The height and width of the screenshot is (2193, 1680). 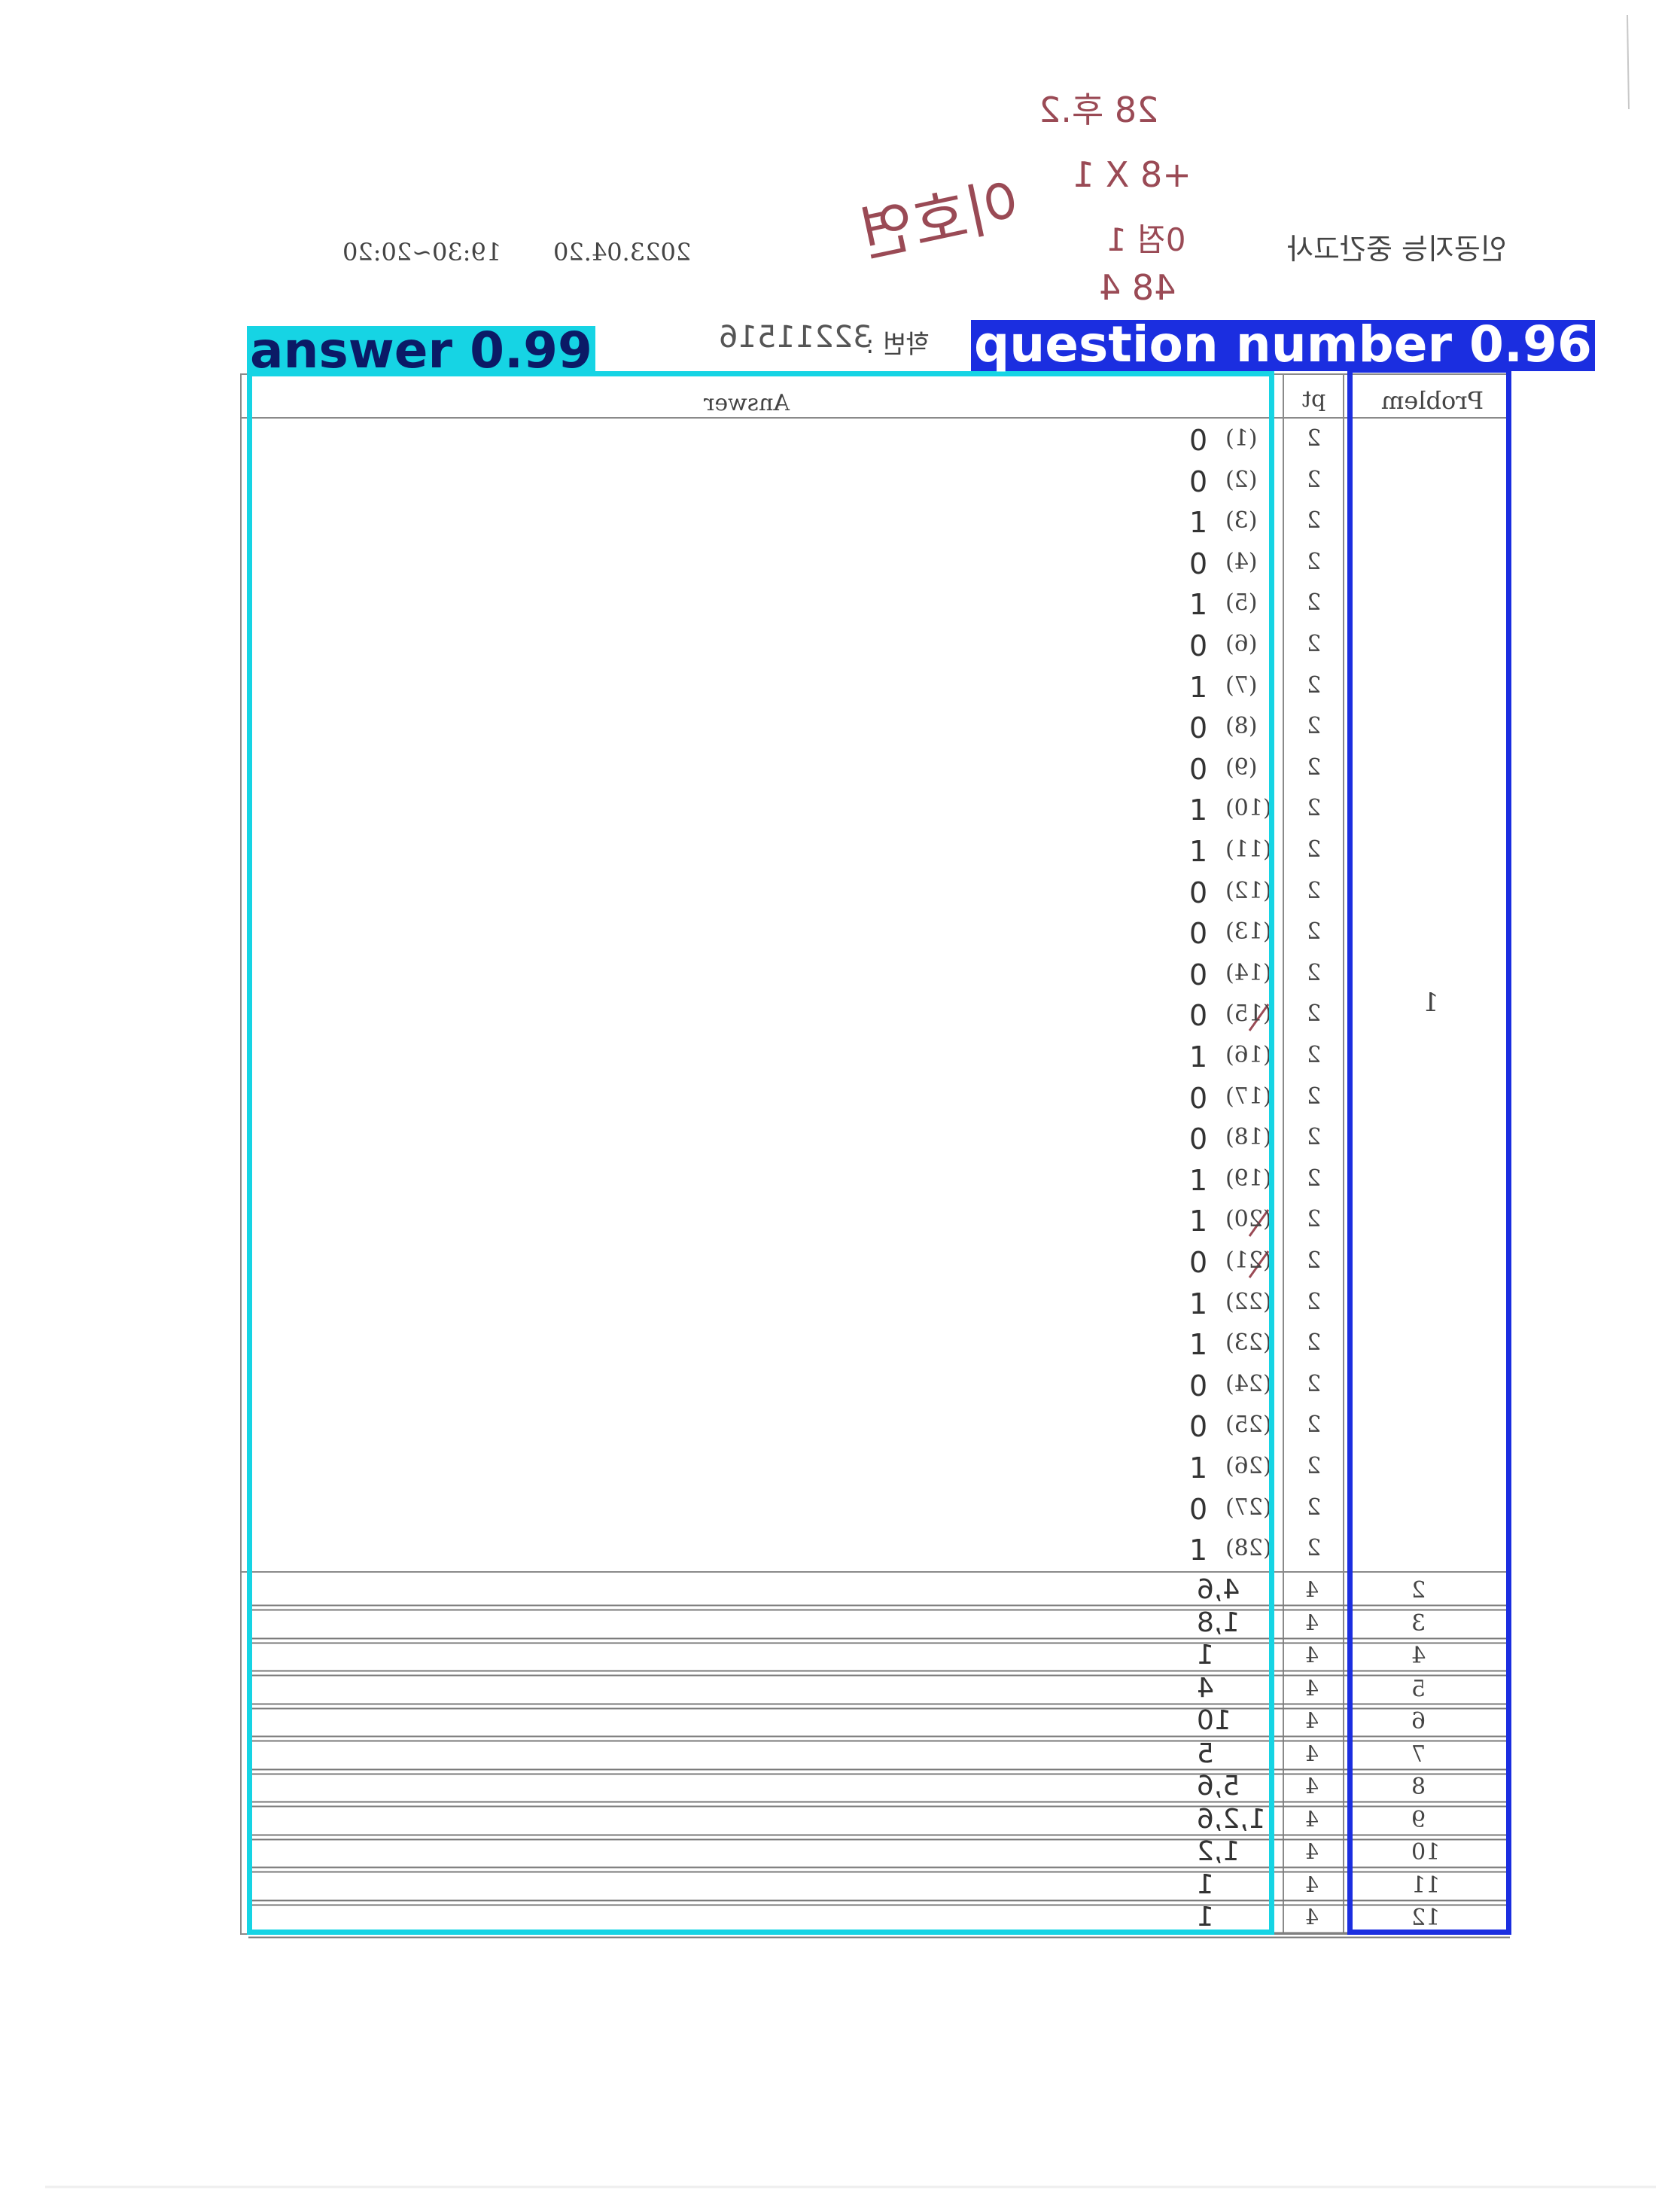 What do you see at coordinates (421, 351) in the screenshot?
I see `answer-detection-label: answer 0.99` at bounding box center [421, 351].